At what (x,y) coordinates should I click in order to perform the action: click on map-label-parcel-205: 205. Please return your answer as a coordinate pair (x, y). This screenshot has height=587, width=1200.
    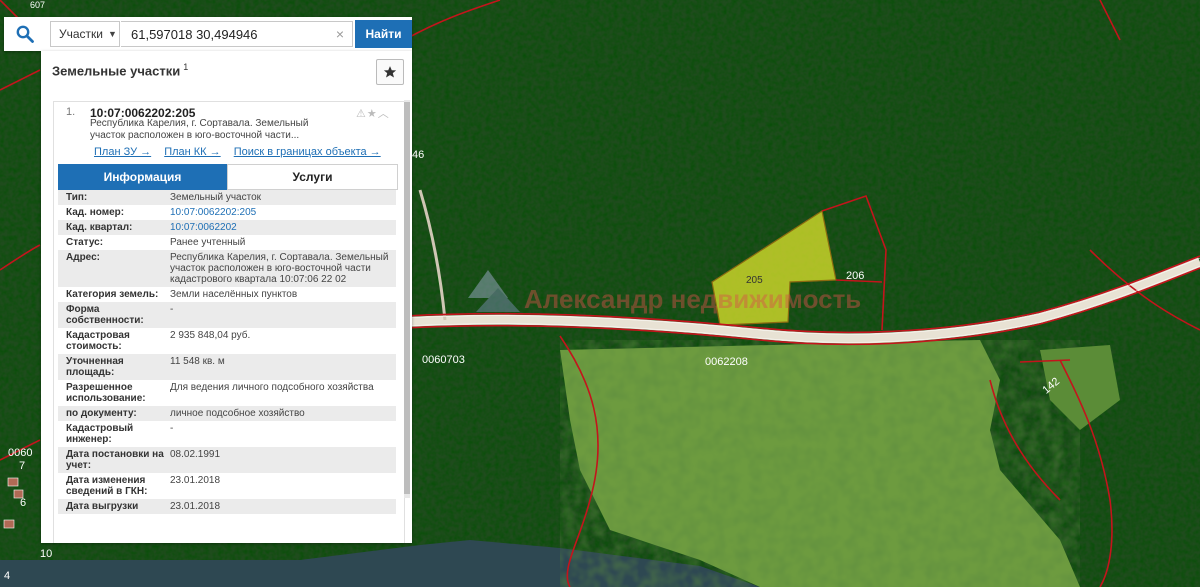
    Looking at the image, I should click on (754, 280).